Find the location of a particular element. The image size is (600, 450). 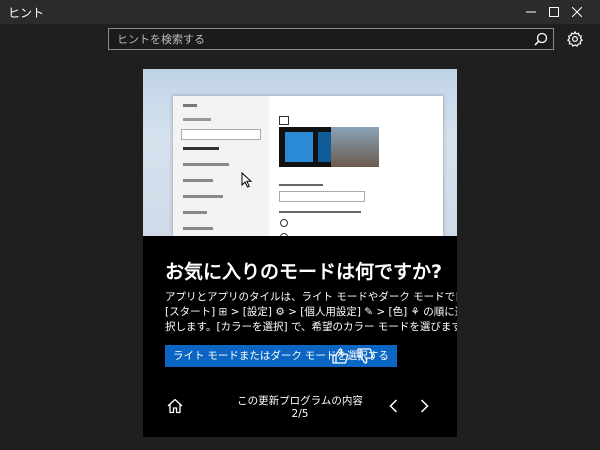

cursor-icon is located at coordinates (247, 180).